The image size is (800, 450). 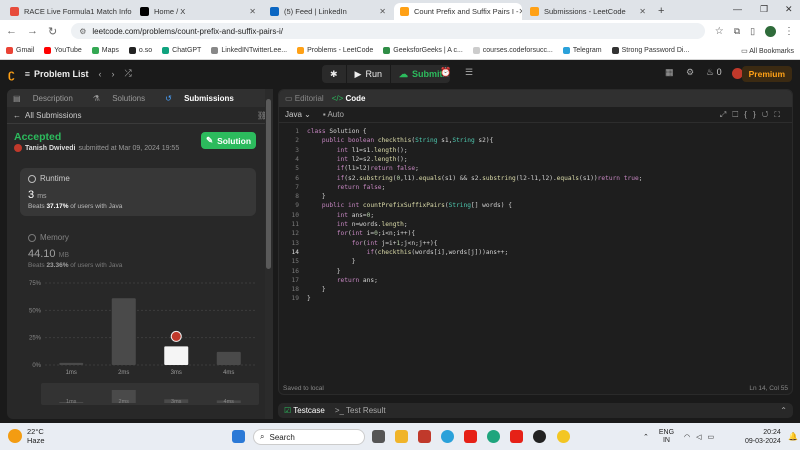 What do you see at coordinates (789, 31) in the screenshot?
I see `menu-icon: ⋮` at bounding box center [789, 31].